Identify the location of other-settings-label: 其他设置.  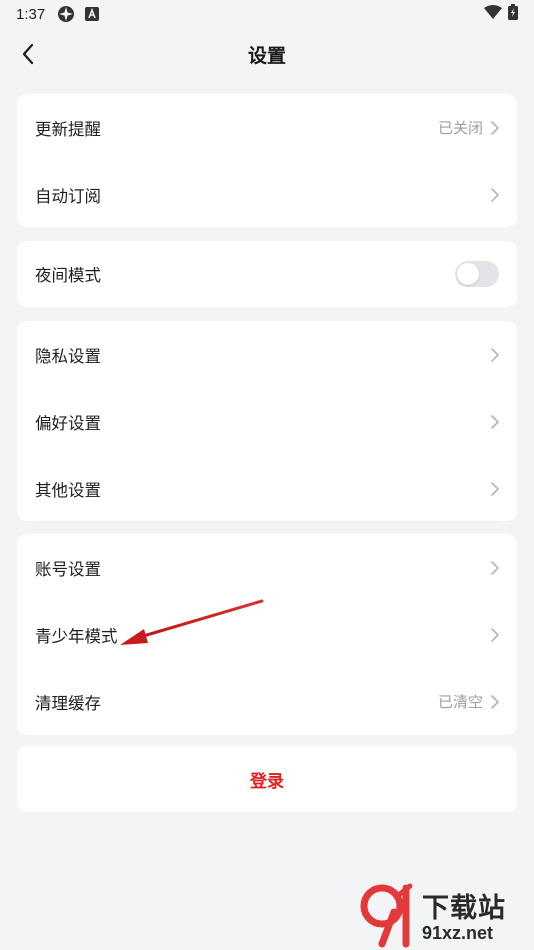
(68, 490).